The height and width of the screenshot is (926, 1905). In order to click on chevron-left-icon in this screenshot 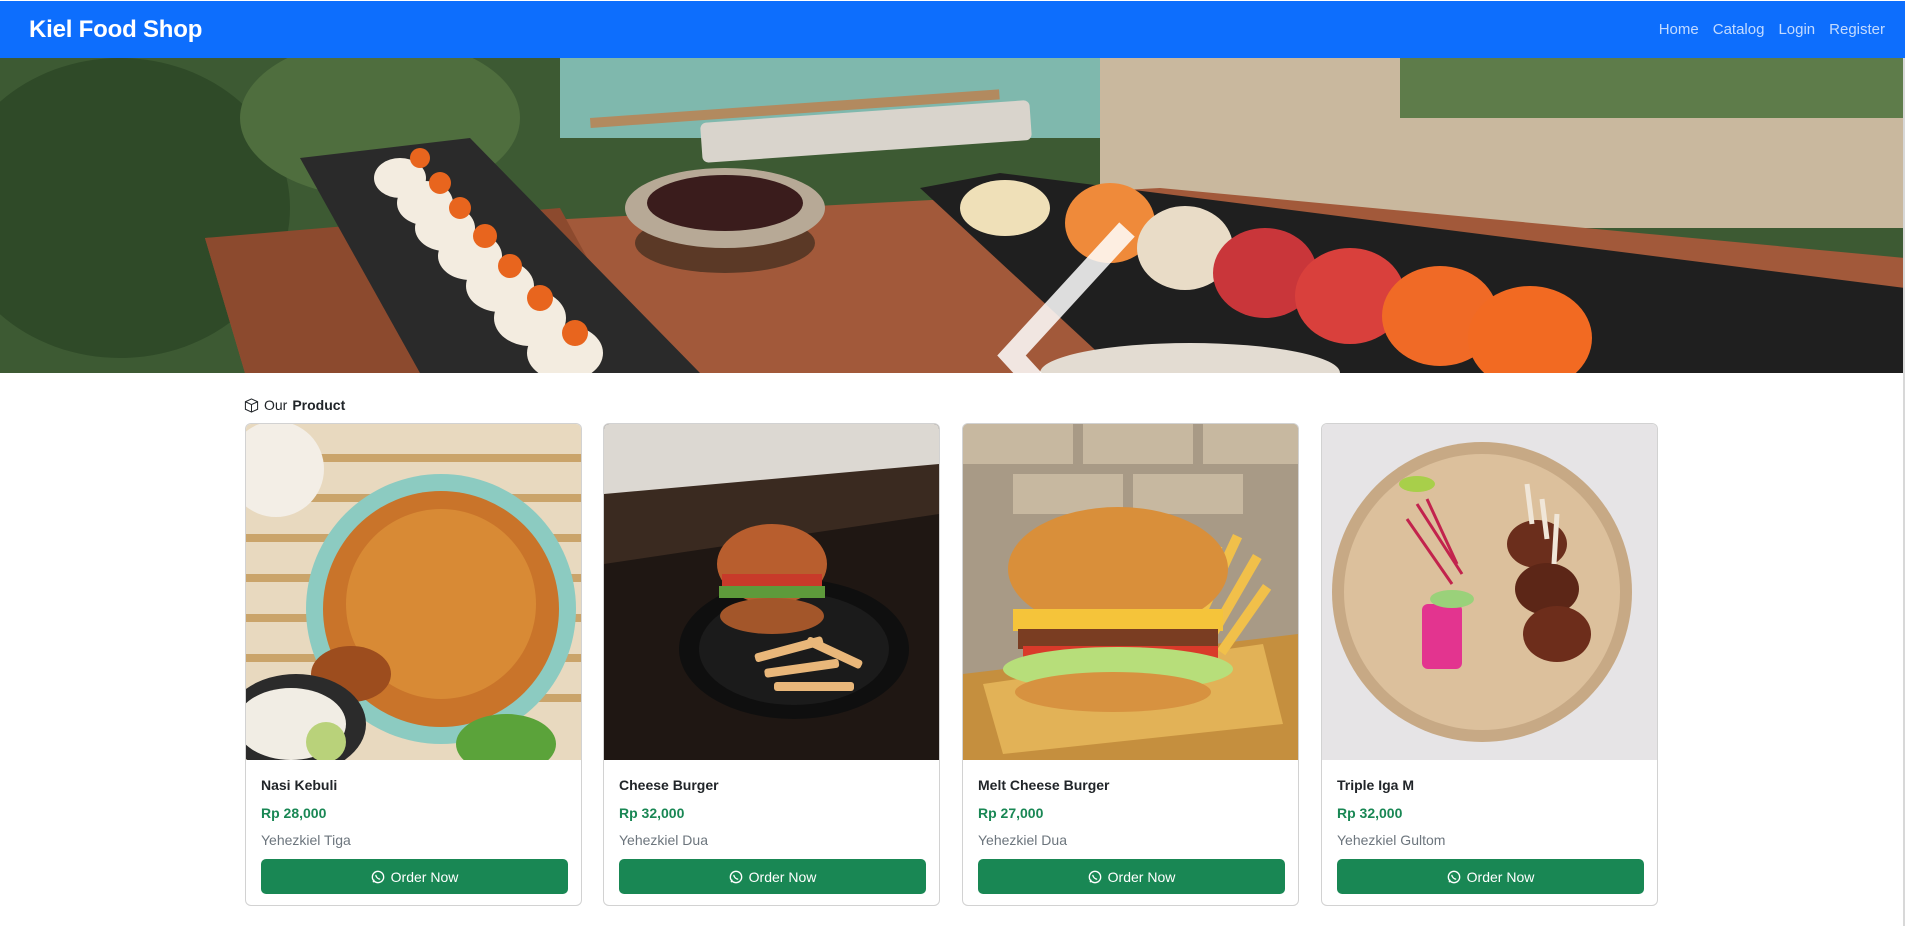, I will do `click(1066, 297)`.